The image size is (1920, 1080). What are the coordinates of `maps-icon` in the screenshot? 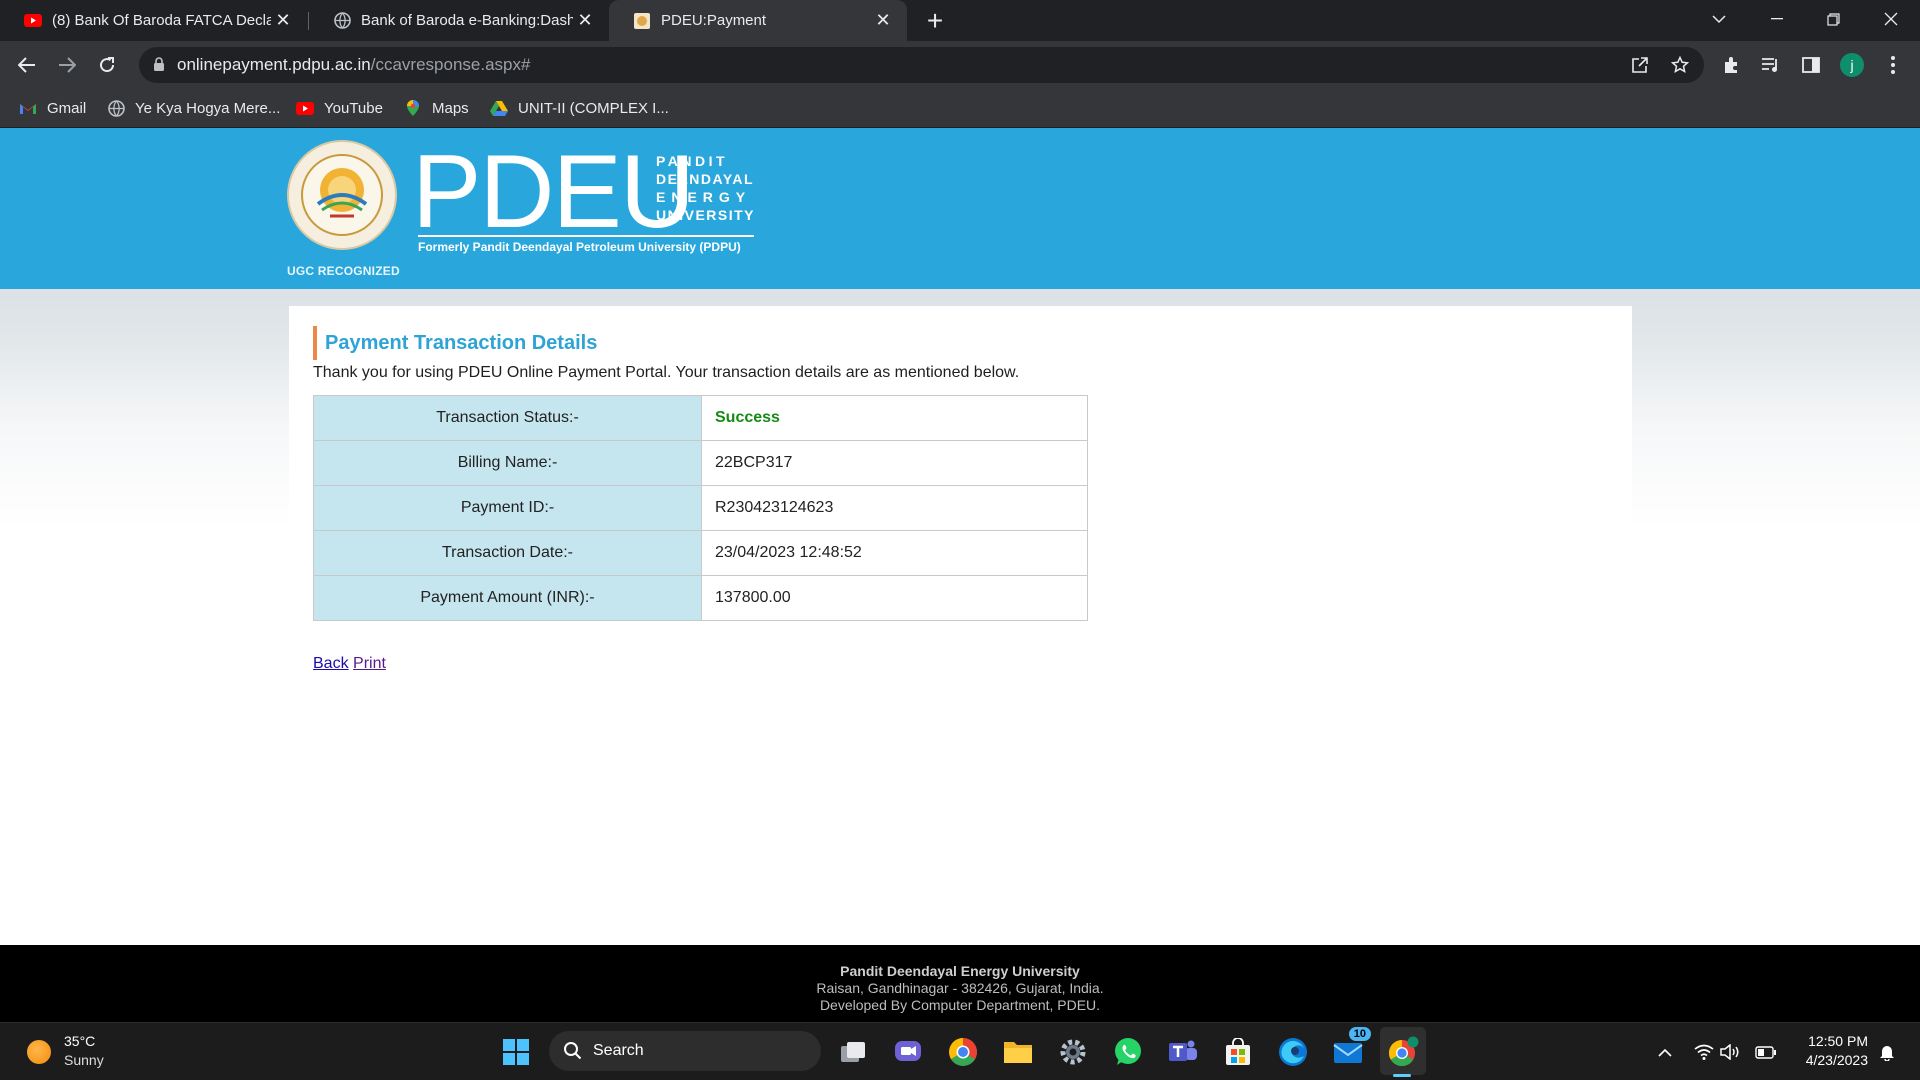 It's located at (413, 108).